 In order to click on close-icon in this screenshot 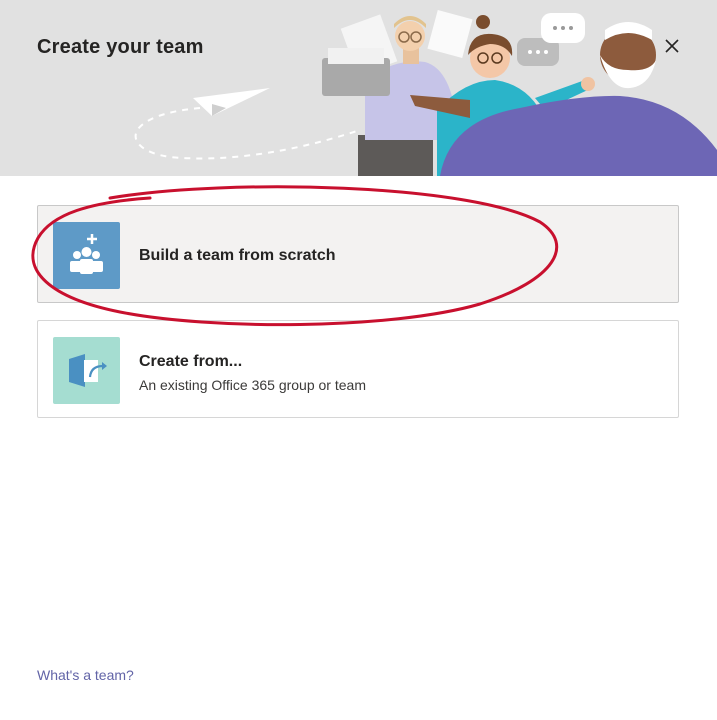, I will do `click(672, 46)`.